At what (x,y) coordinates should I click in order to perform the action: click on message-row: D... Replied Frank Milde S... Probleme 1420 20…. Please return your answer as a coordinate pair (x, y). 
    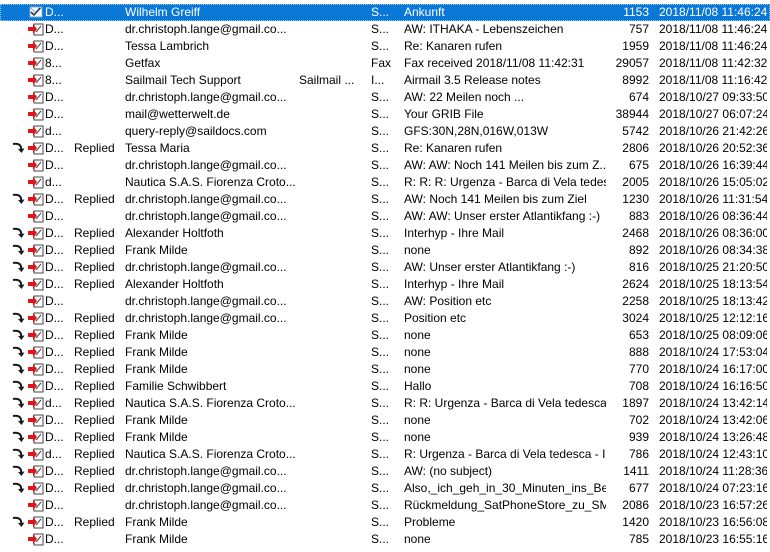
    Looking at the image, I should click on (385, 522).